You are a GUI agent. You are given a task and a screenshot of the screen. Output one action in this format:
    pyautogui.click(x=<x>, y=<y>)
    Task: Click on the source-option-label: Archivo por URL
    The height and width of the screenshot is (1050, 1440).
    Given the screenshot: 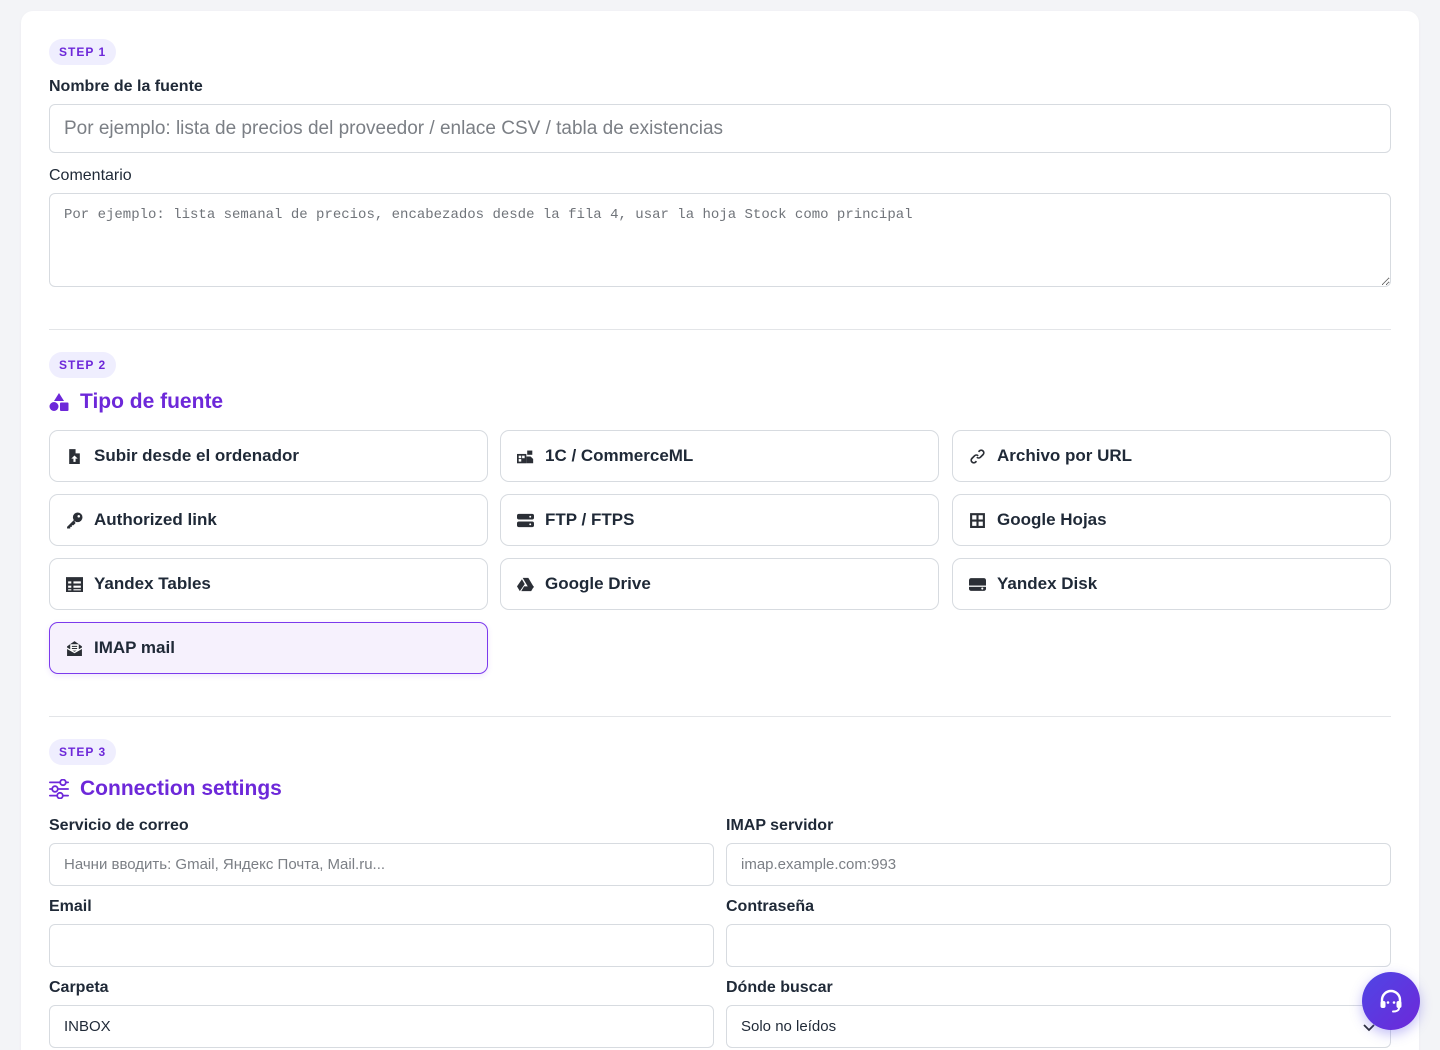 What is the action you would take?
    pyautogui.click(x=1065, y=455)
    